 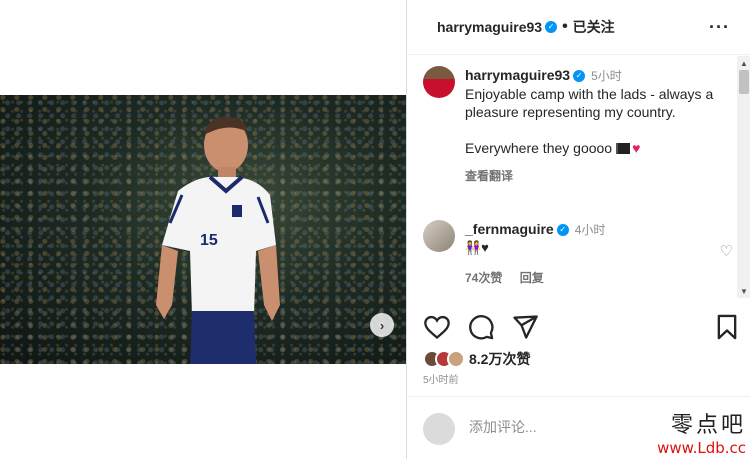 What do you see at coordinates (456, 359) in the screenshot?
I see `liker-avatar` at bounding box center [456, 359].